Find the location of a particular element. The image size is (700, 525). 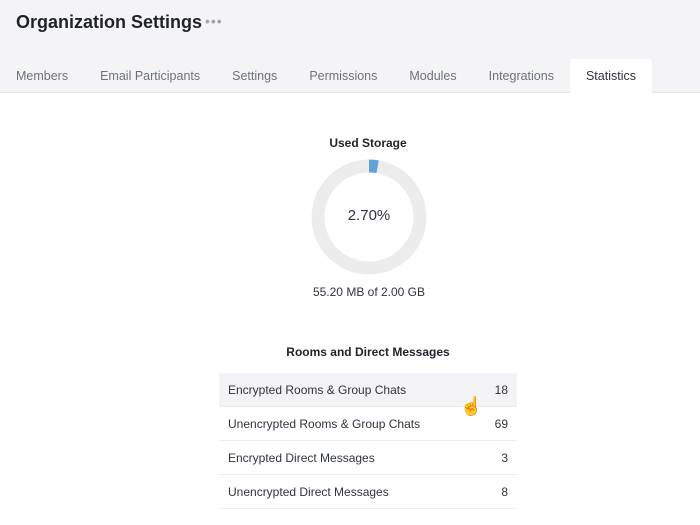

table-row: Unencrypted Direct Messages 8 is located at coordinates (368, 492).